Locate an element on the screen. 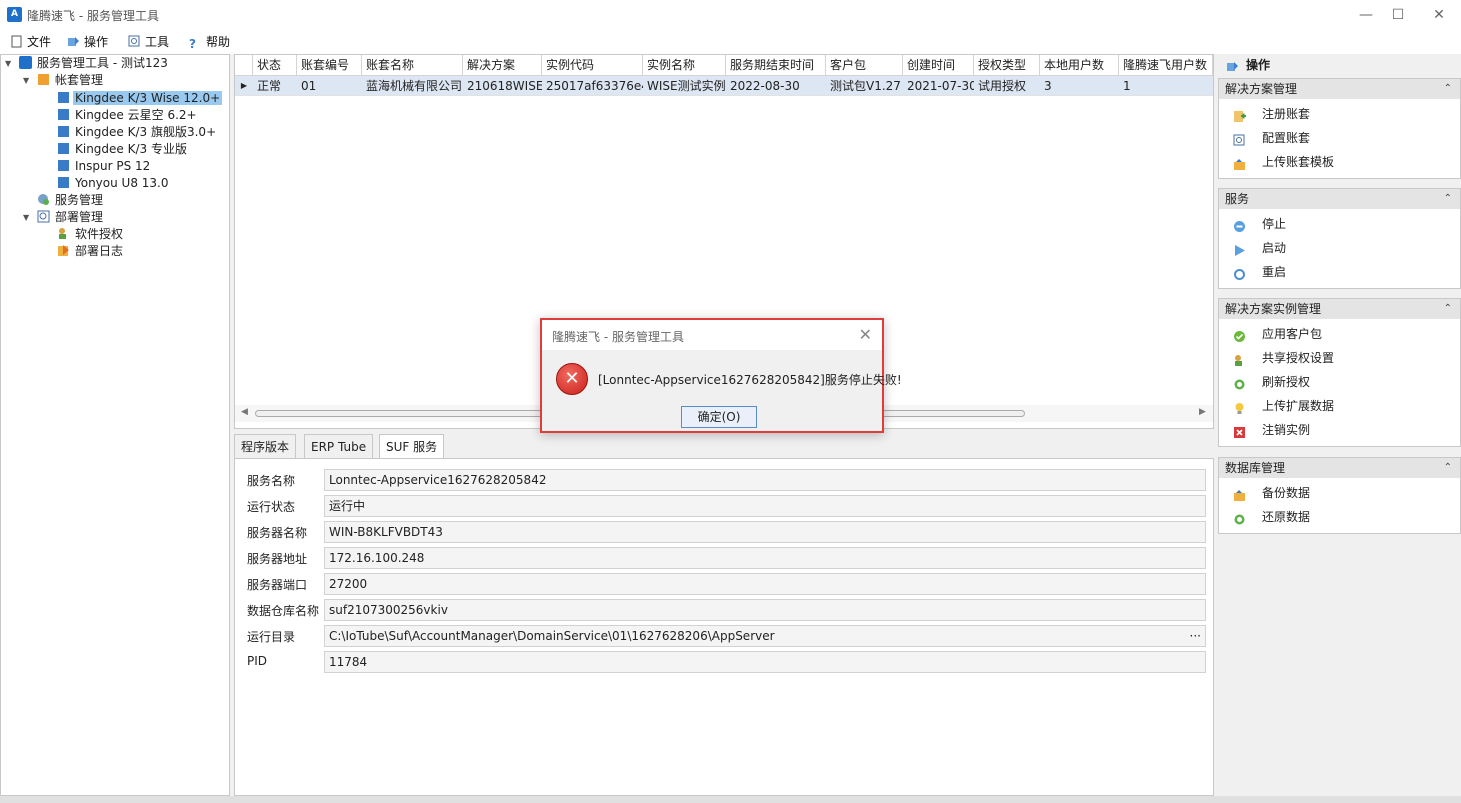 Image resolution: width=1461 pixels, height=803 pixels. field-label: 运行目录 is located at coordinates (271, 637).